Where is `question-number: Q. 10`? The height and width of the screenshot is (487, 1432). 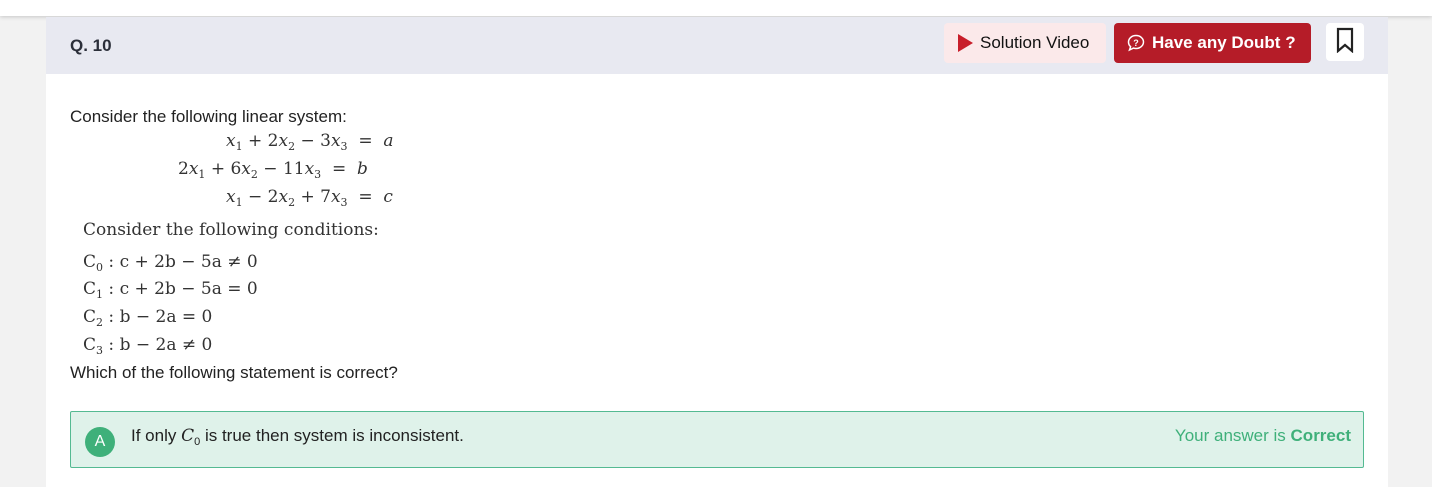
question-number: Q. 10 is located at coordinates (91, 45).